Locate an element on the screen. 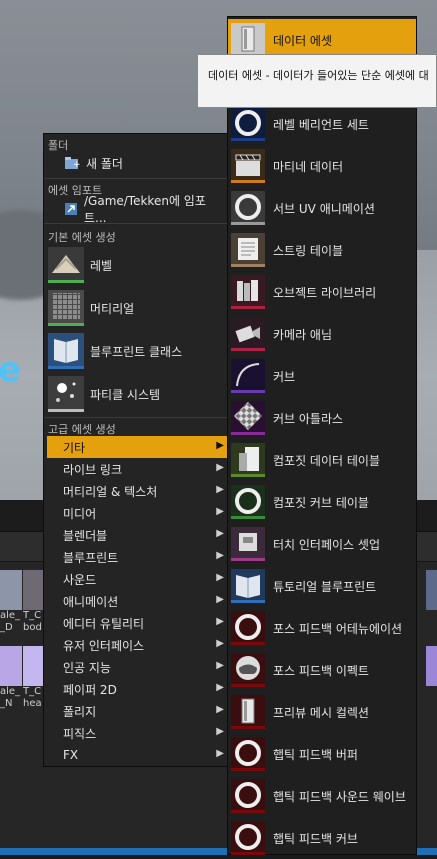  submenu-item-label: 오브젝트 라이브러리 is located at coordinates (325, 292).